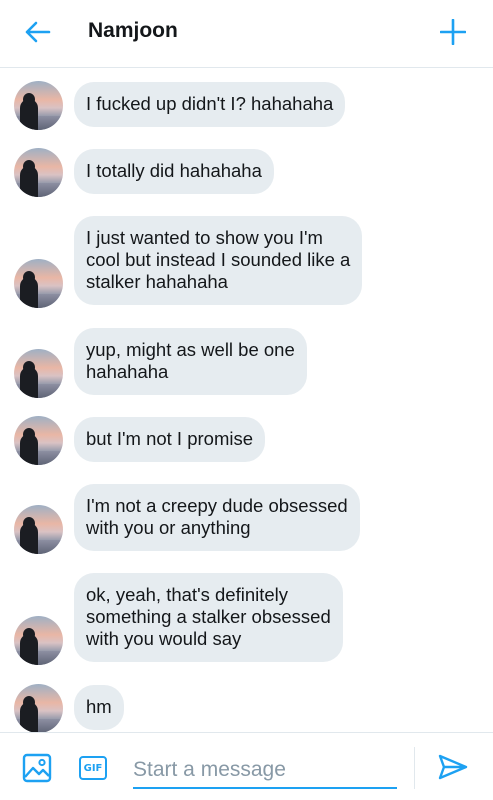 This screenshot has height=800, width=493. I want to click on message-bubble: I fucked up didn't I? hahahaha, so click(210, 104).